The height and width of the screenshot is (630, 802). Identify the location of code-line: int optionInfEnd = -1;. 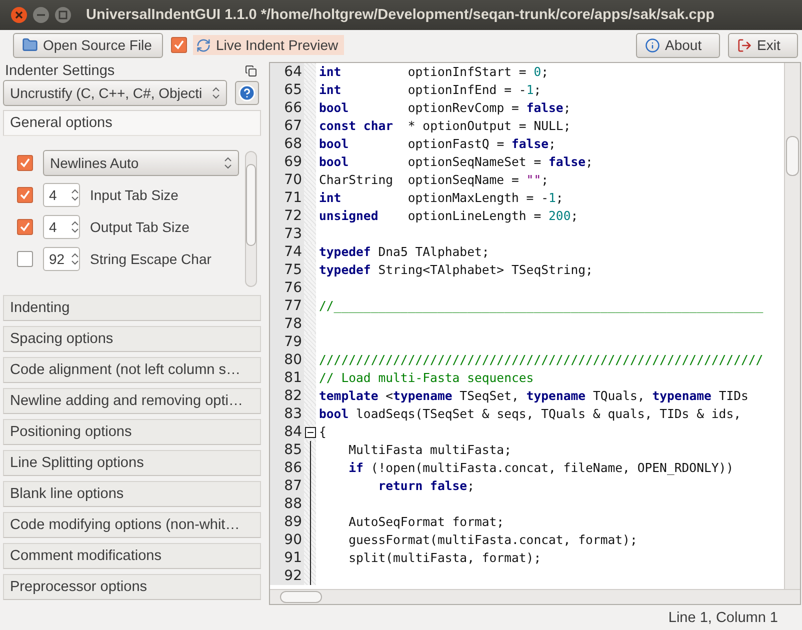
(430, 90).